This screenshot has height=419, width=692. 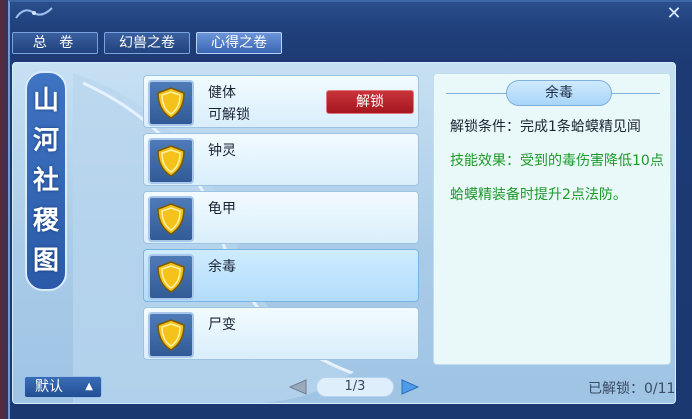 I want to click on list-item-shibian: 尸变, so click(x=281, y=333).